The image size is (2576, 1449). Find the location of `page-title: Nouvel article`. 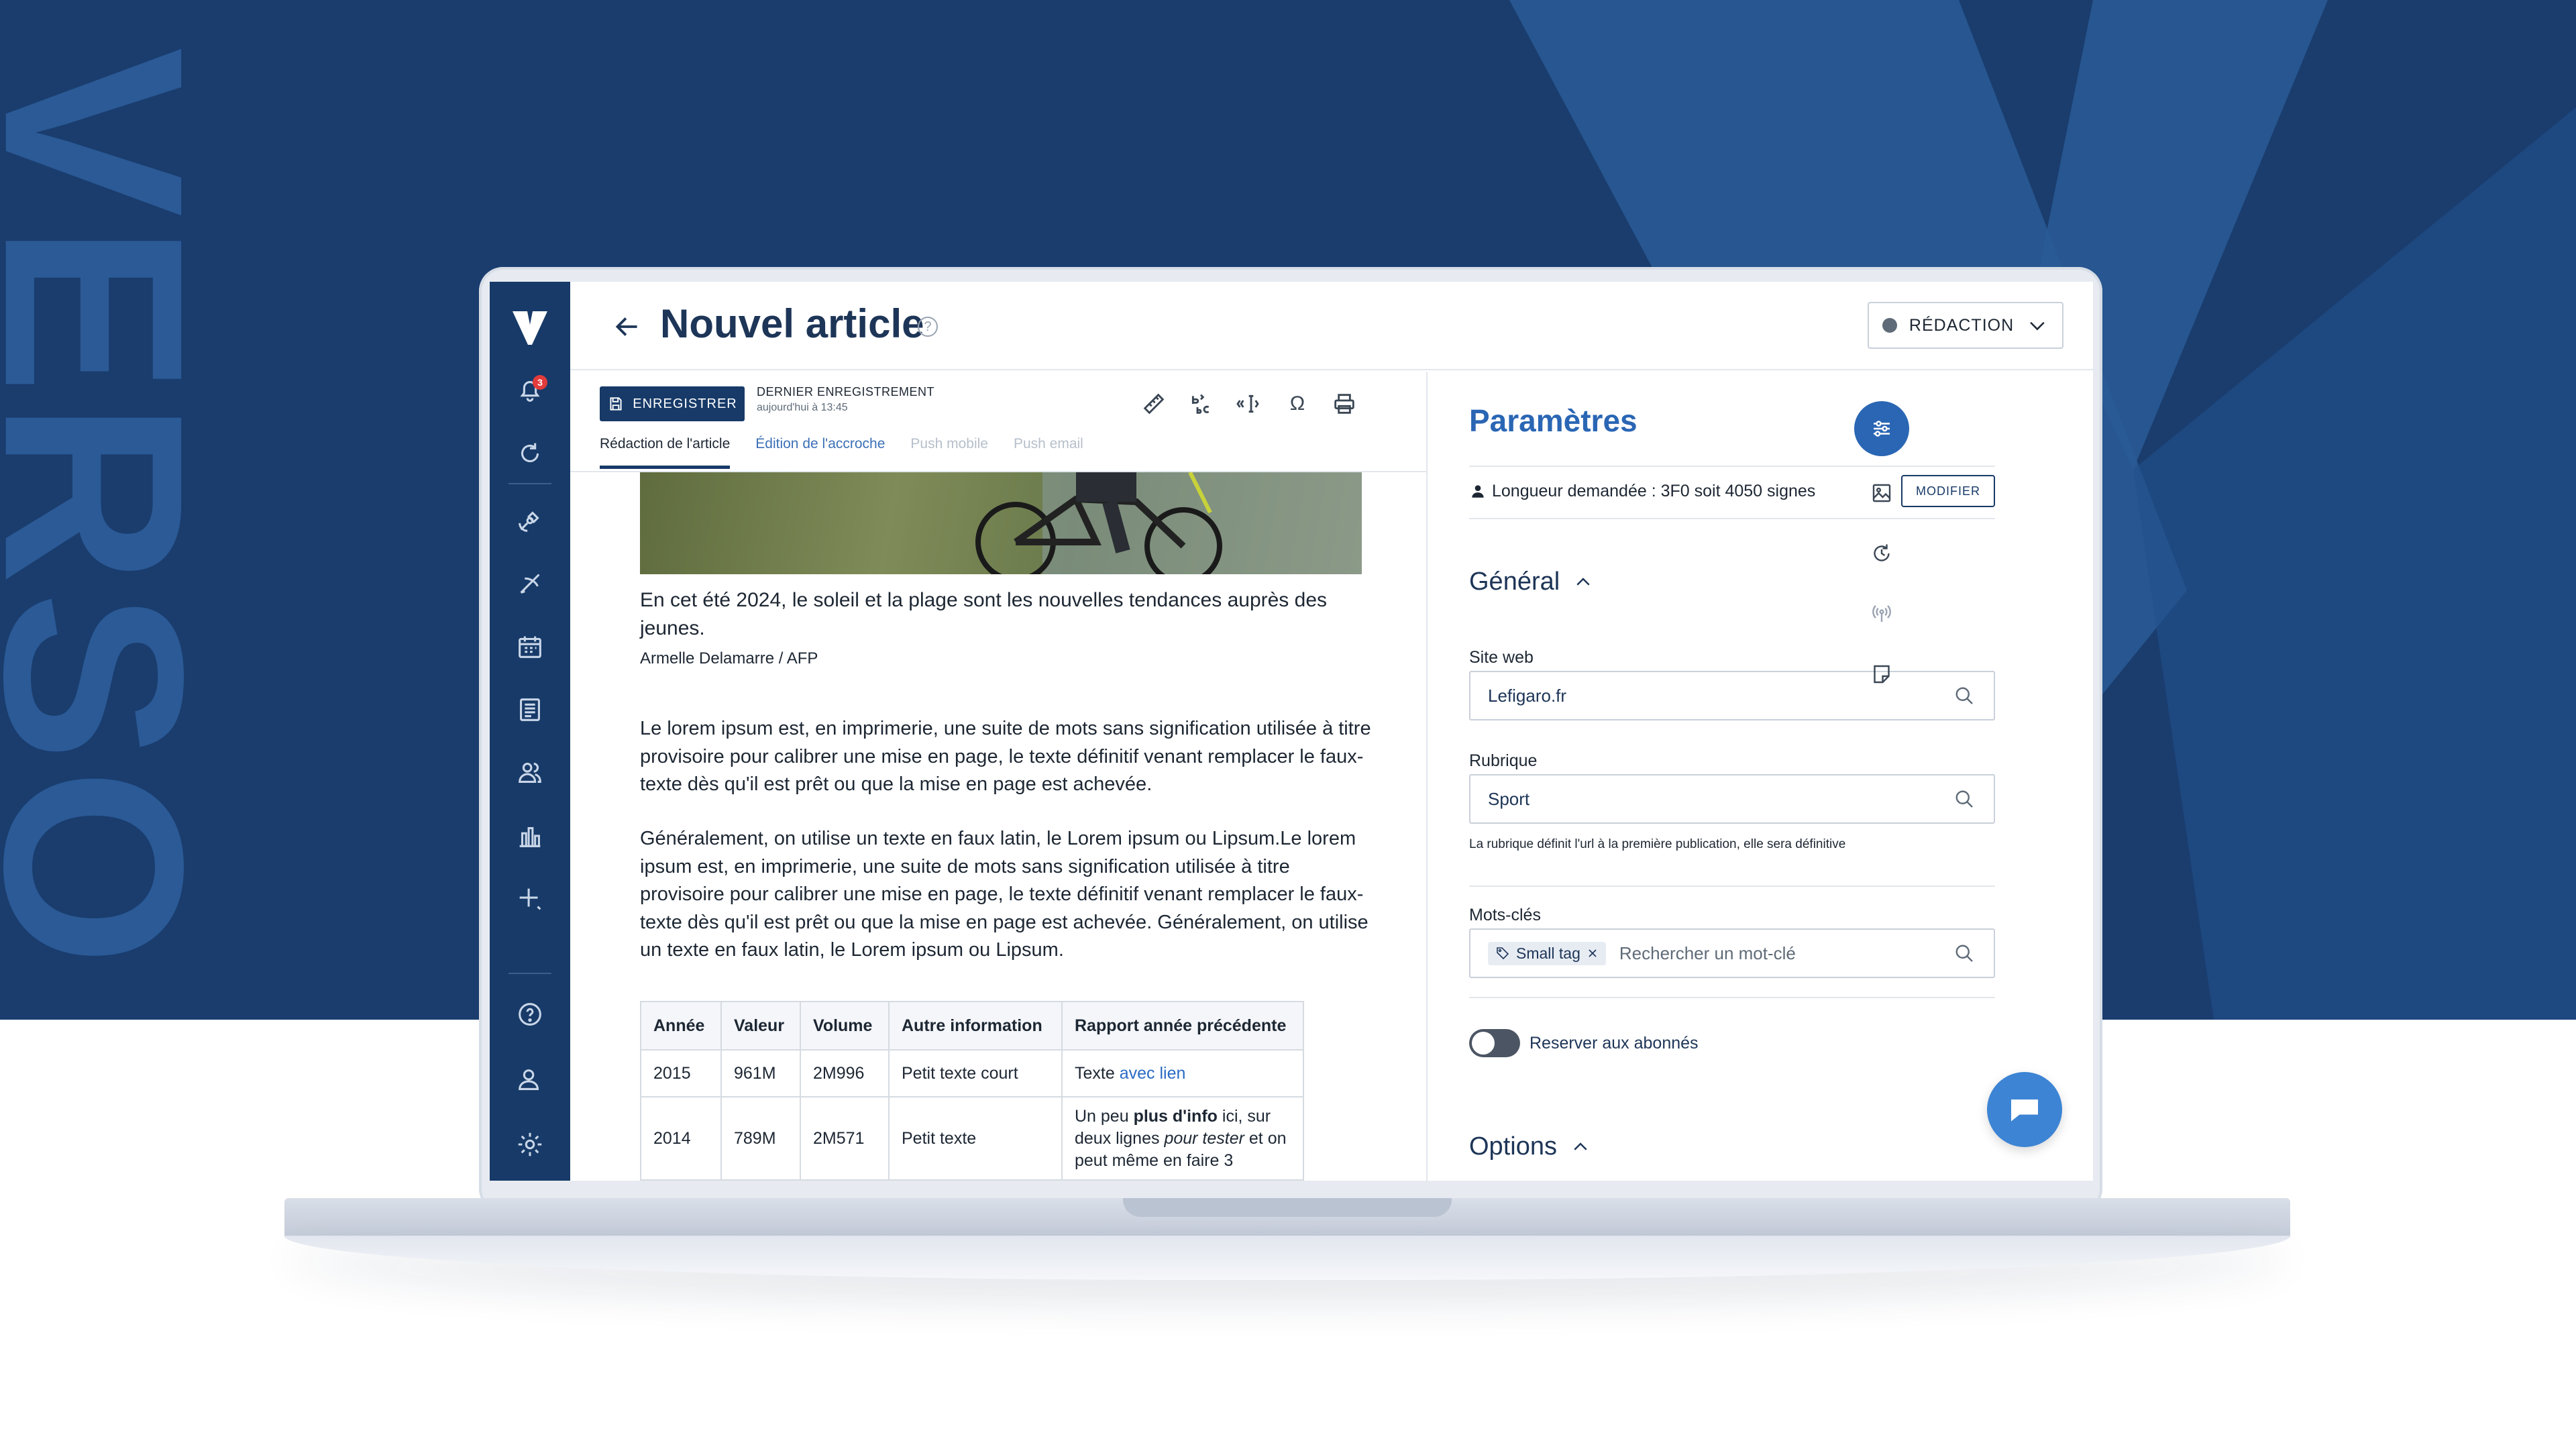

page-title: Nouvel article is located at coordinates (792, 323).